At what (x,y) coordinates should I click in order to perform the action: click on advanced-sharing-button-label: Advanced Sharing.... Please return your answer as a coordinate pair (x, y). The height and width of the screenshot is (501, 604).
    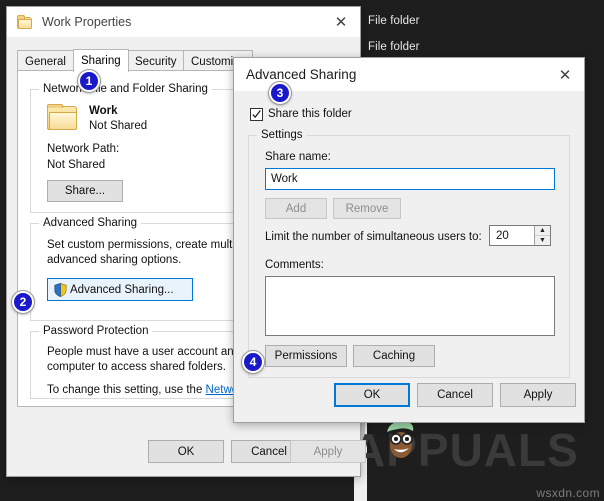
    Looking at the image, I should click on (122, 289).